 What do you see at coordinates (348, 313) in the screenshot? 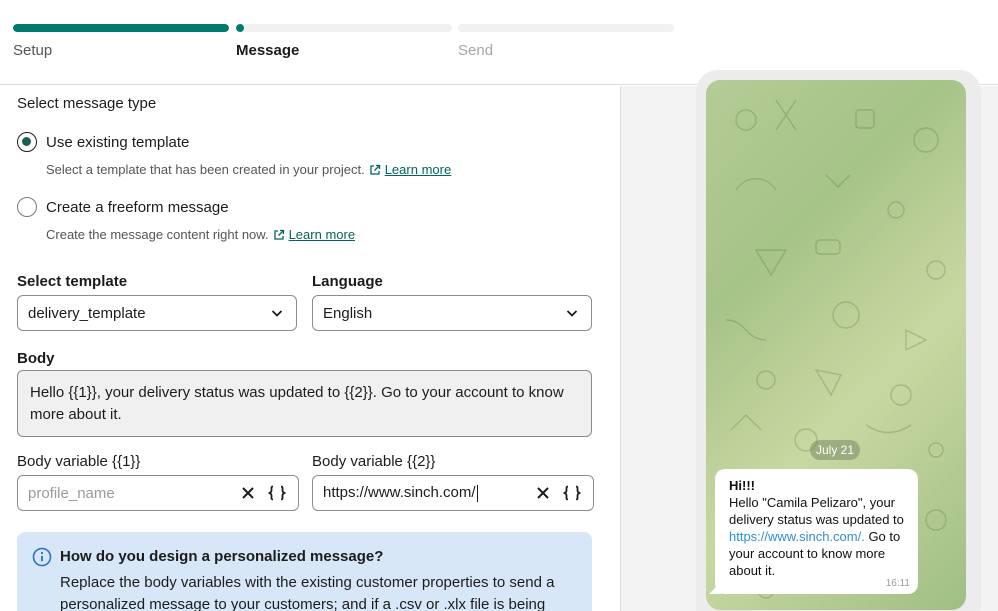
I see `language-select-value: English` at bounding box center [348, 313].